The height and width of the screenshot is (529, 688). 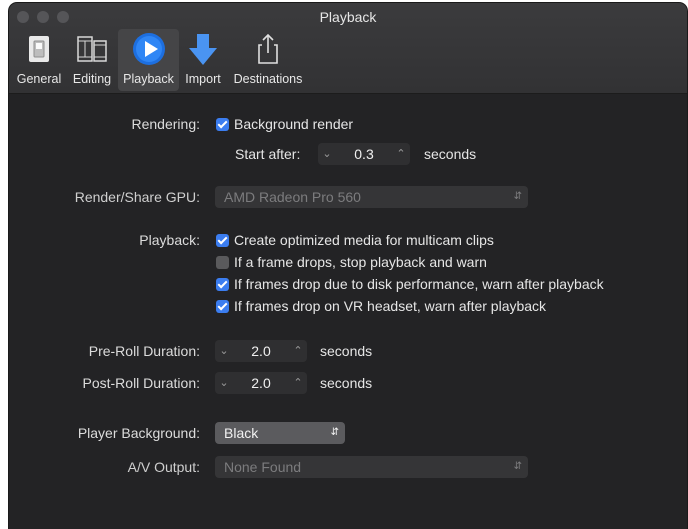 I want to click on play-circle-icon, so click(x=148, y=49).